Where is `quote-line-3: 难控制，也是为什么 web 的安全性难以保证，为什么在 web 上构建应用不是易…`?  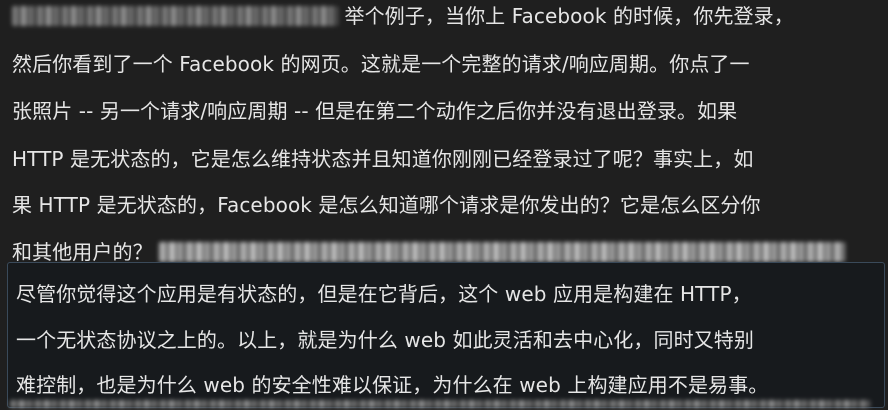 quote-line-3: 难控制，也是为什么 web 的安全性难以保证，为什么在 web 上构建应用不是易… is located at coordinates (392, 385).